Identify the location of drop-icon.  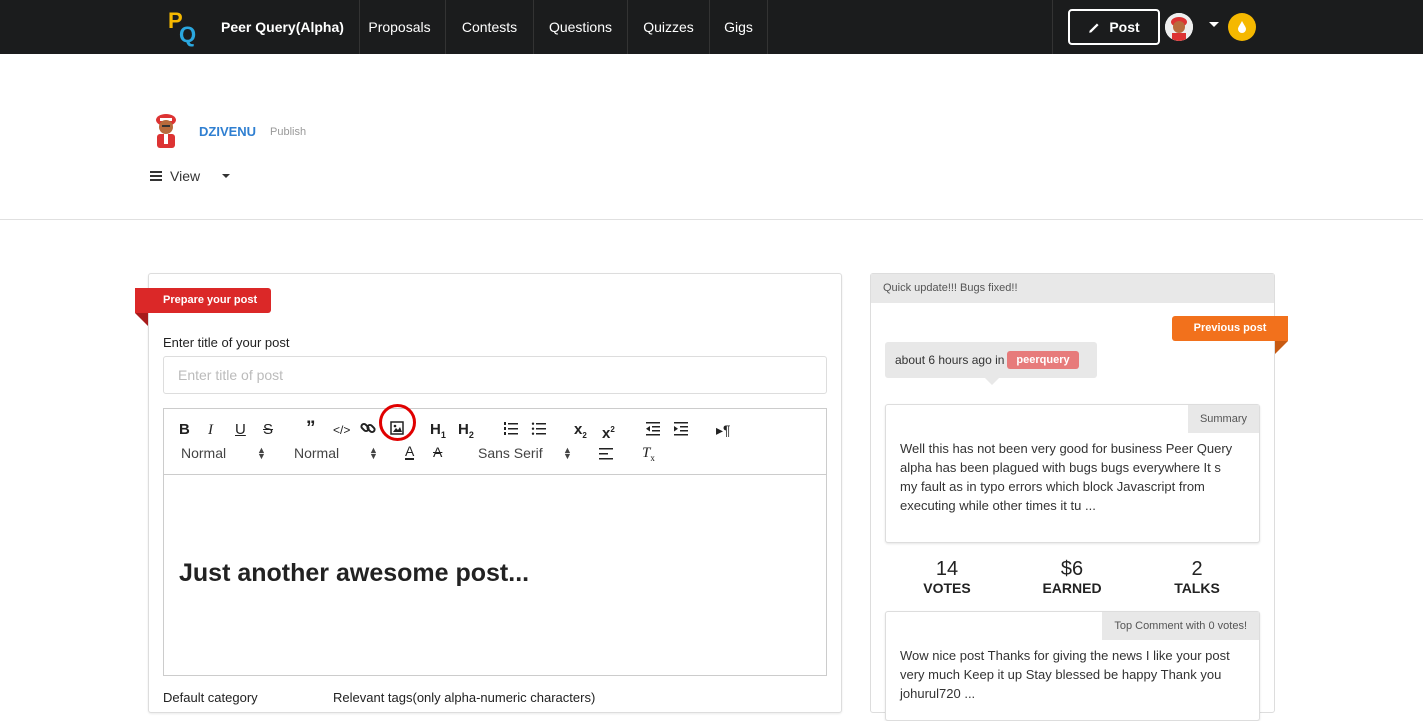
(1242, 27).